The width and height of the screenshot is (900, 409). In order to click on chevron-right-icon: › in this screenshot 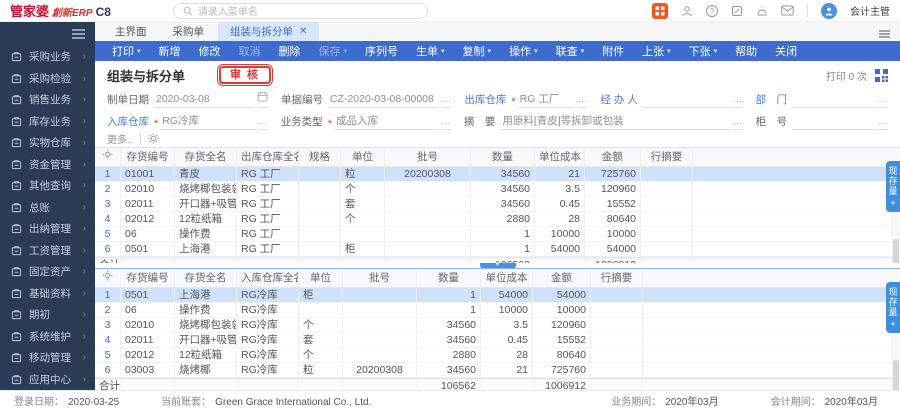, I will do `click(84, 164)`.